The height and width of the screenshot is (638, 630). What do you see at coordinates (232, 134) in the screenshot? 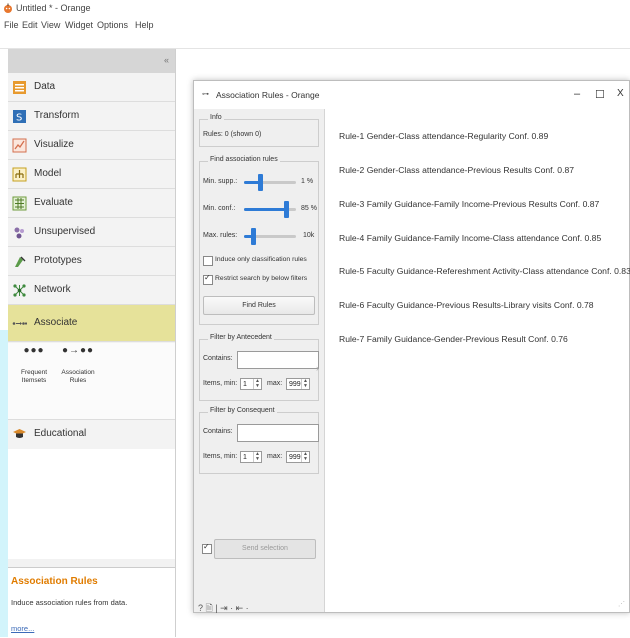
I see `rules-count: Rules: 0 (shown 0)` at bounding box center [232, 134].